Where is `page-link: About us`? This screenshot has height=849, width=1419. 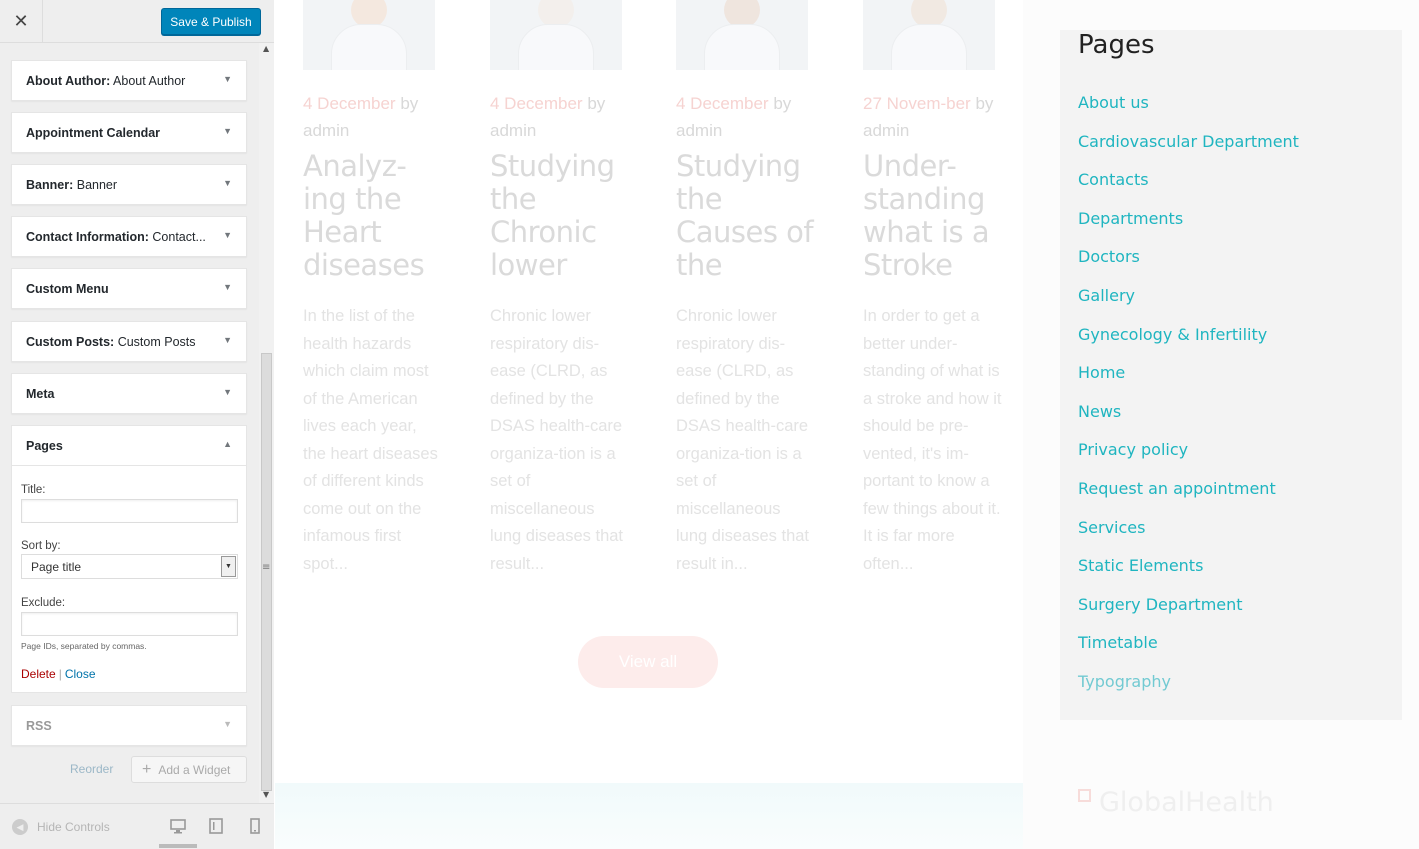
page-link: About us is located at coordinates (1188, 109).